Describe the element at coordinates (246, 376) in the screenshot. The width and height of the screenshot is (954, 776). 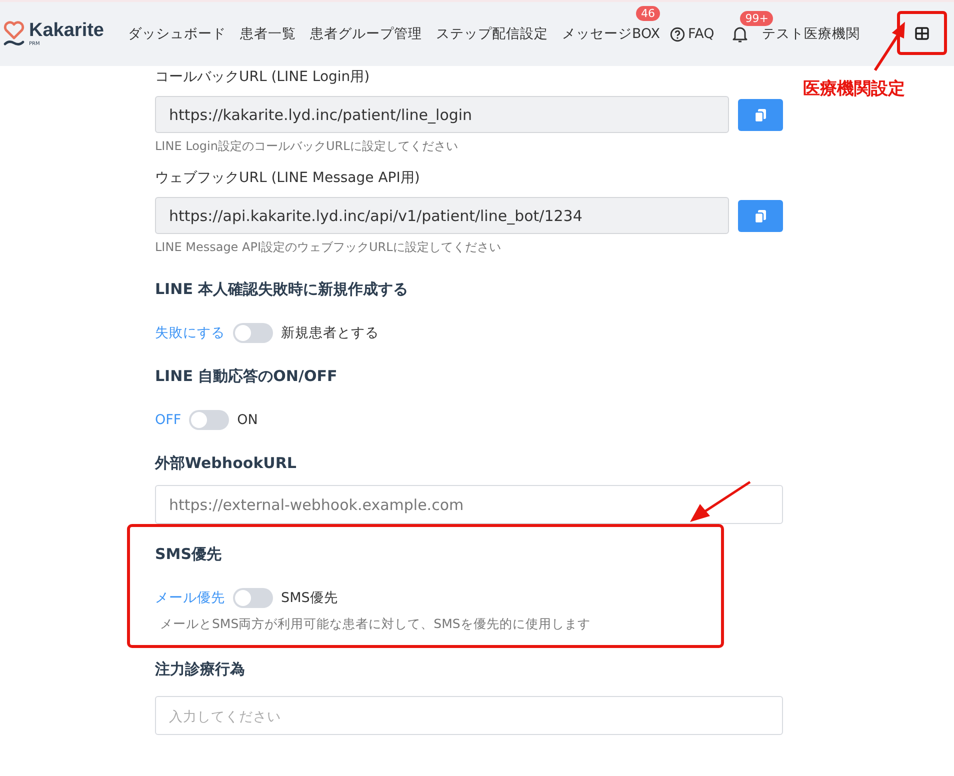
I see `section-title: LINE 自動応答のON/OFF` at that location.